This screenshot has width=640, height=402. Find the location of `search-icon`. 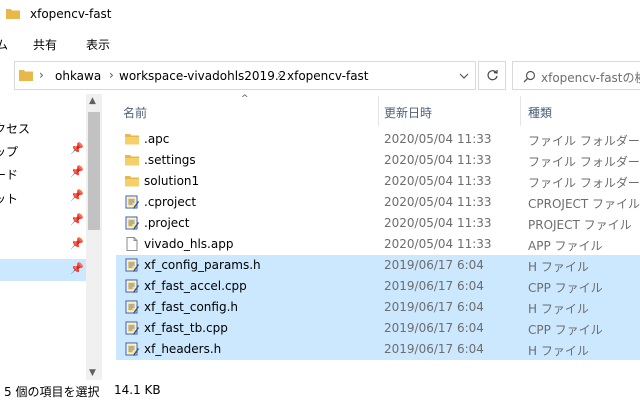

search-icon is located at coordinates (529, 76).